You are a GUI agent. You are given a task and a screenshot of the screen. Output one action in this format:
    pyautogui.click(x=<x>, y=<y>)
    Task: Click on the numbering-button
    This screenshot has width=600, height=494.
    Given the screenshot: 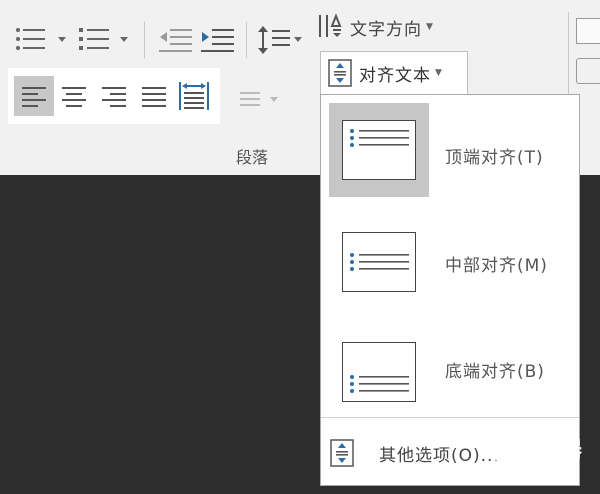 What is the action you would take?
    pyautogui.click(x=106, y=40)
    